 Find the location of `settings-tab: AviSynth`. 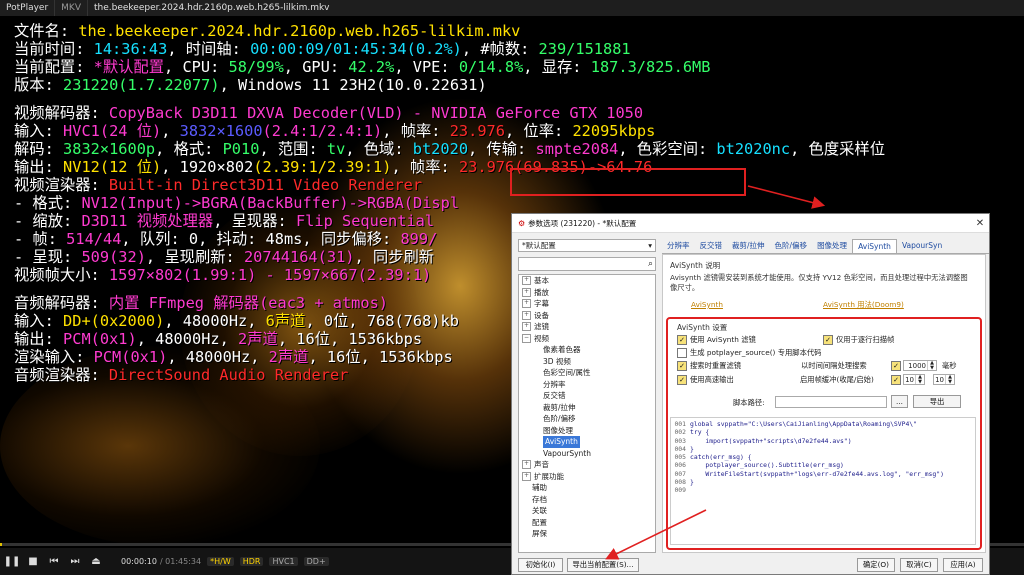

settings-tab: AviSynth is located at coordinates (874, 246).